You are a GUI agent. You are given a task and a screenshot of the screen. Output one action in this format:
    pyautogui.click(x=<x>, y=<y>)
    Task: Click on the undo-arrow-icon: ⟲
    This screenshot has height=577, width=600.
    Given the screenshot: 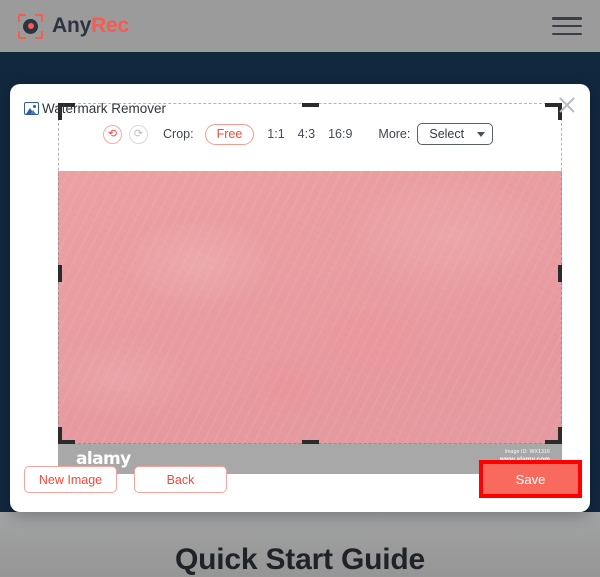 What is the action you would take?
    pyautogui.click(x=112, y=134)
    